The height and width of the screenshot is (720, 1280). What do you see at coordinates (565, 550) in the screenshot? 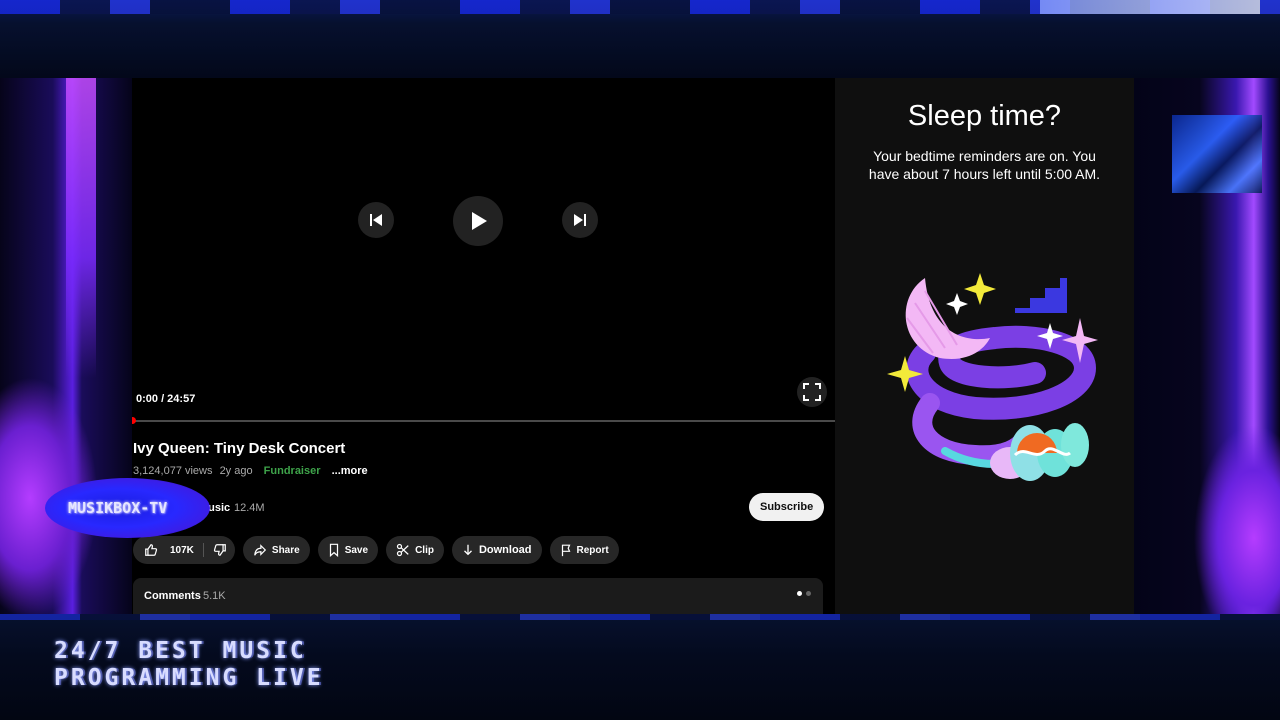
I see `flag-icon` at bounding box center [565, 550].